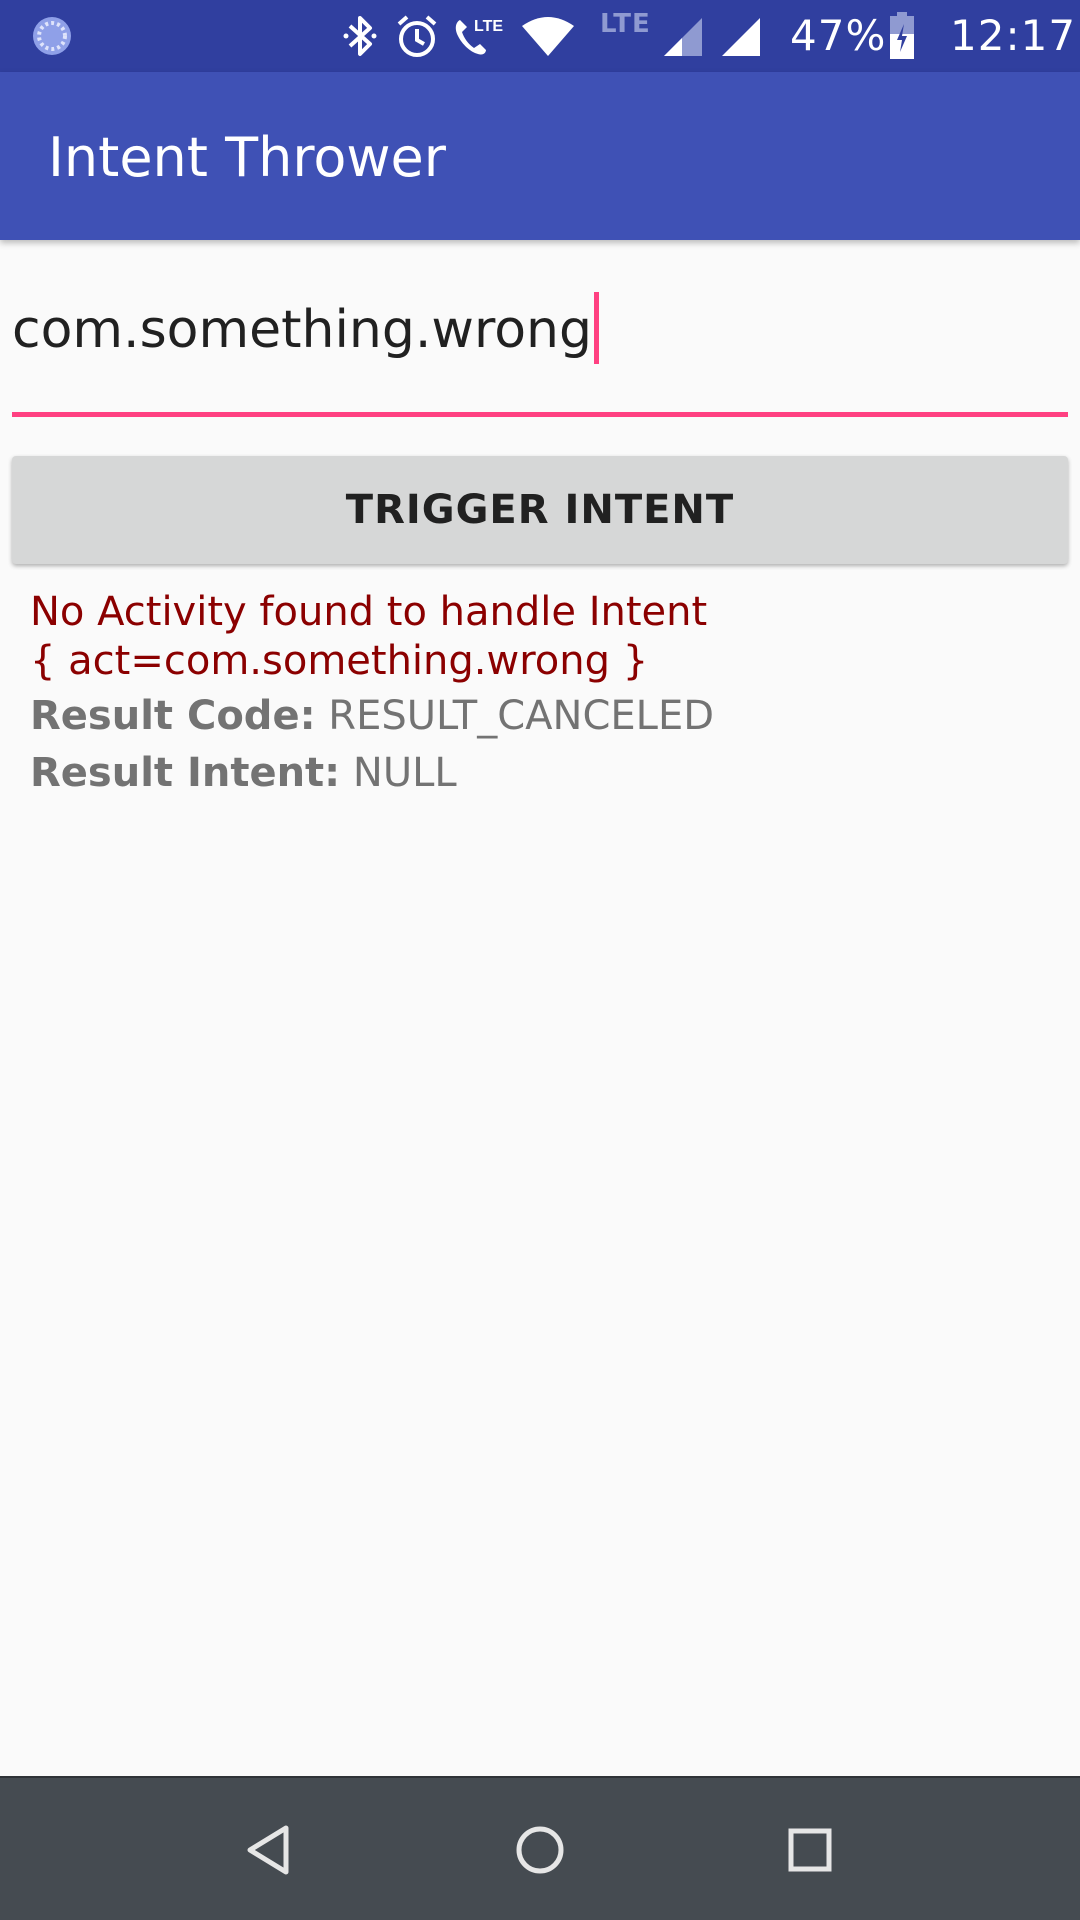  I want to click on navigation-bar, so click(540, 1848).